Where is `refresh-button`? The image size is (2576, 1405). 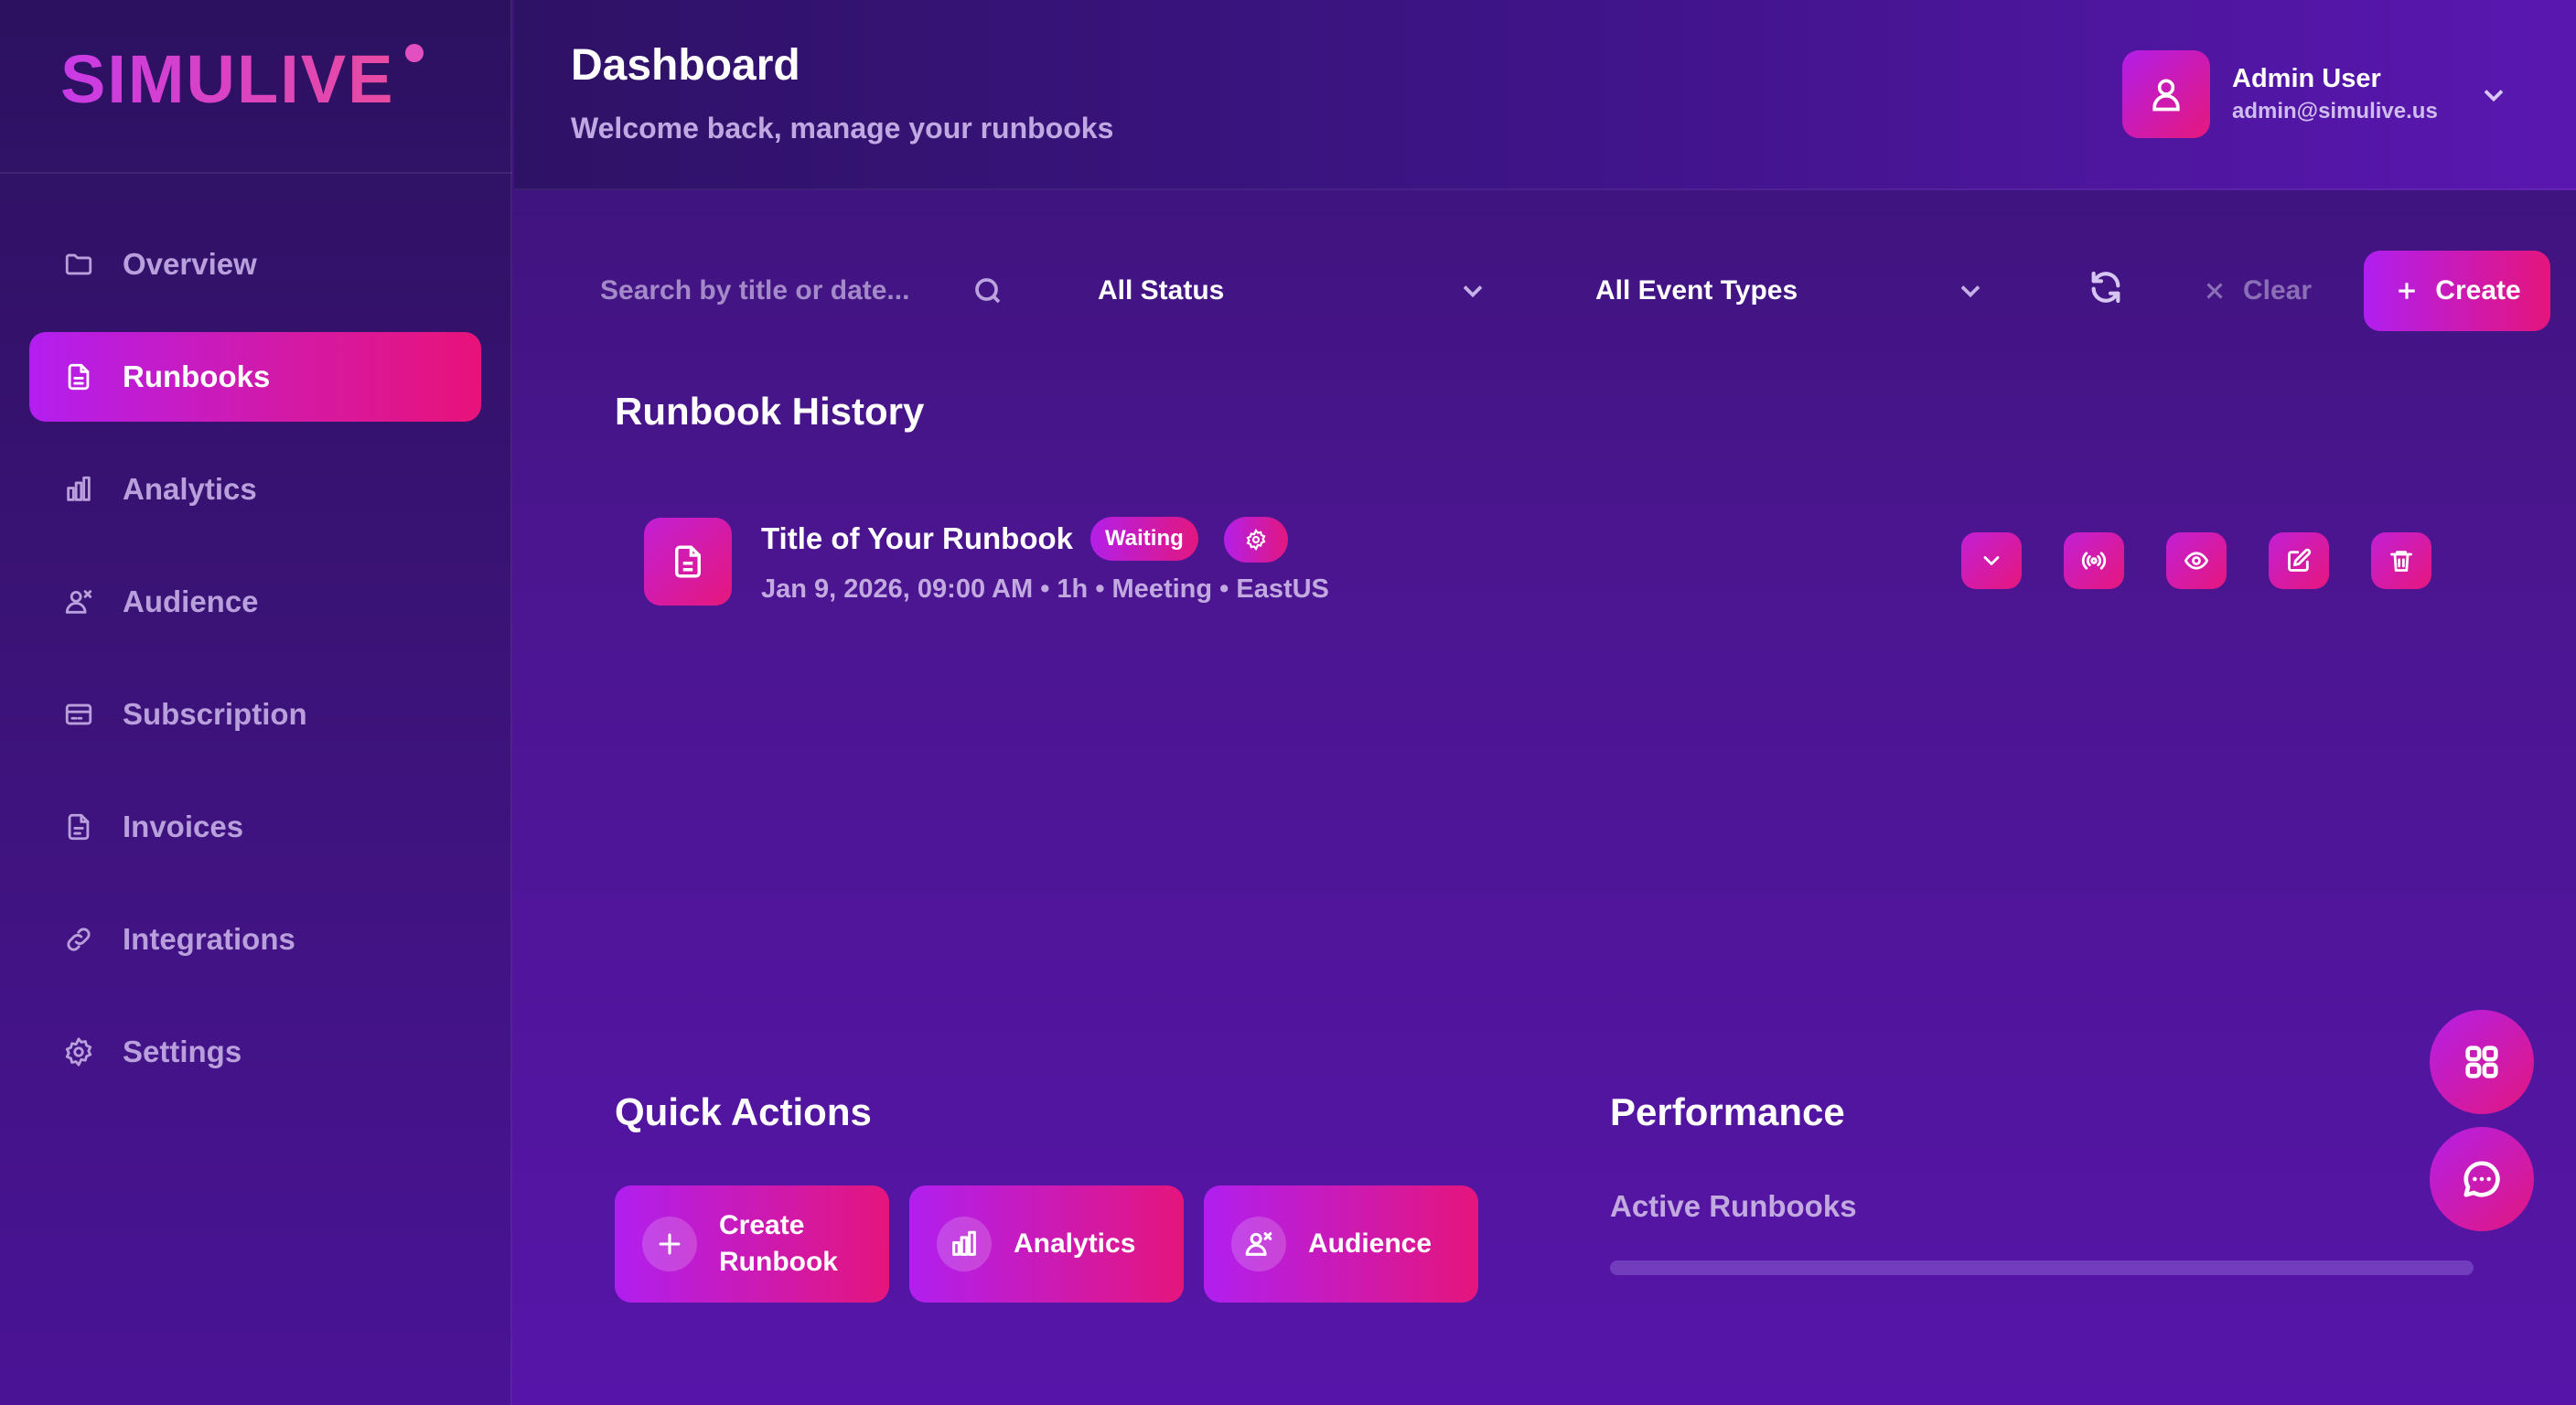
refresh-button is located at coordinates (2109, 290).